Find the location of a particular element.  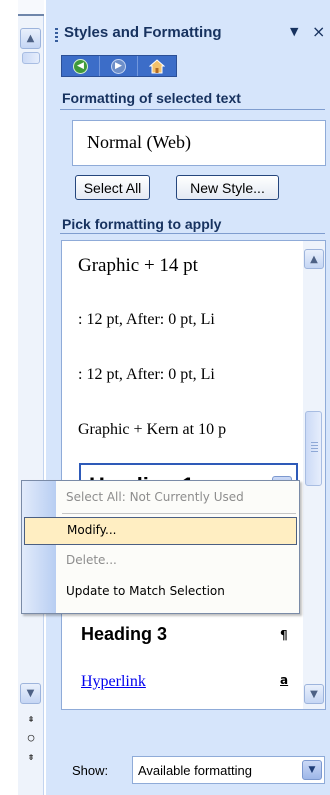

show-label: Show: is located at coordinates (90, 770).